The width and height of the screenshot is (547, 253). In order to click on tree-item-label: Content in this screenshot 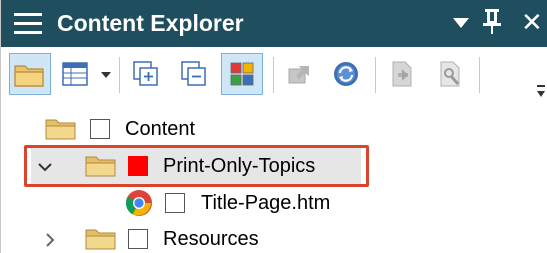, I will do `click(160, 129)`.